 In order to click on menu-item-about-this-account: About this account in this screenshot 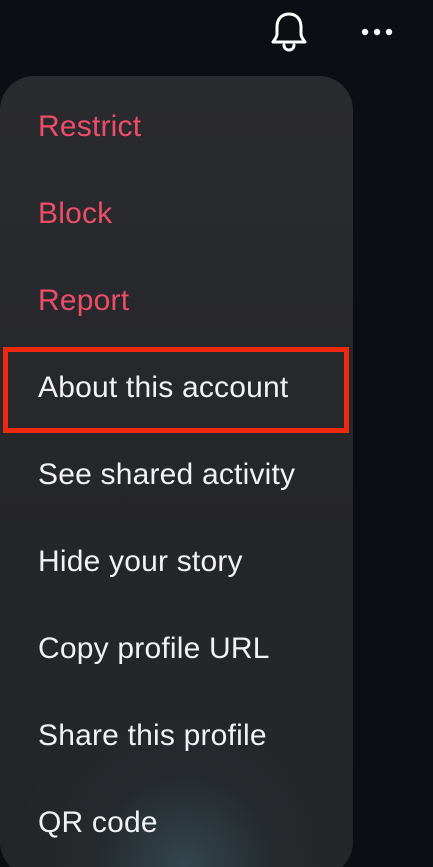, I will do `click(176, 387)`.